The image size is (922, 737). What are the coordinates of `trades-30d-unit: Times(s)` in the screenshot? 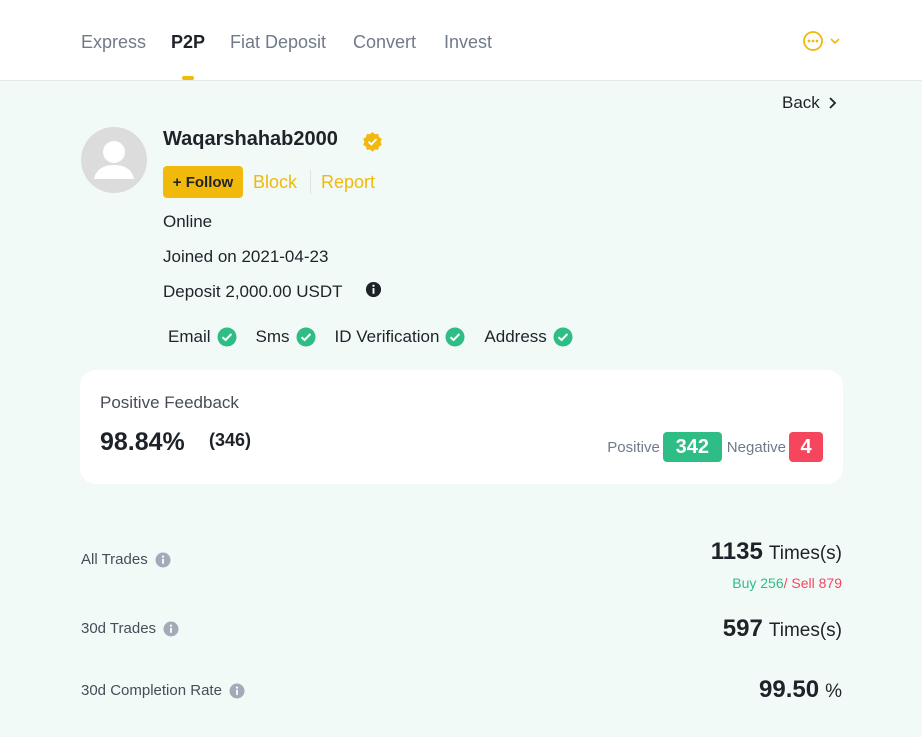 It's located at (805, 630).